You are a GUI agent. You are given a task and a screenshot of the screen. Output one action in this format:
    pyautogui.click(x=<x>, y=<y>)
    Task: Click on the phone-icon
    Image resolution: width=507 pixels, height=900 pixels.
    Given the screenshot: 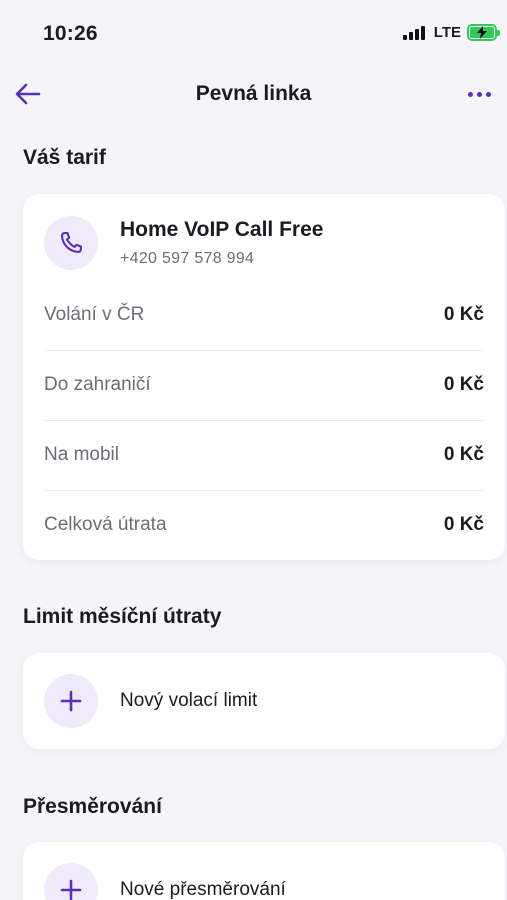 What is the action you would take?
    pyautogui.click(x=71, y=243)
    